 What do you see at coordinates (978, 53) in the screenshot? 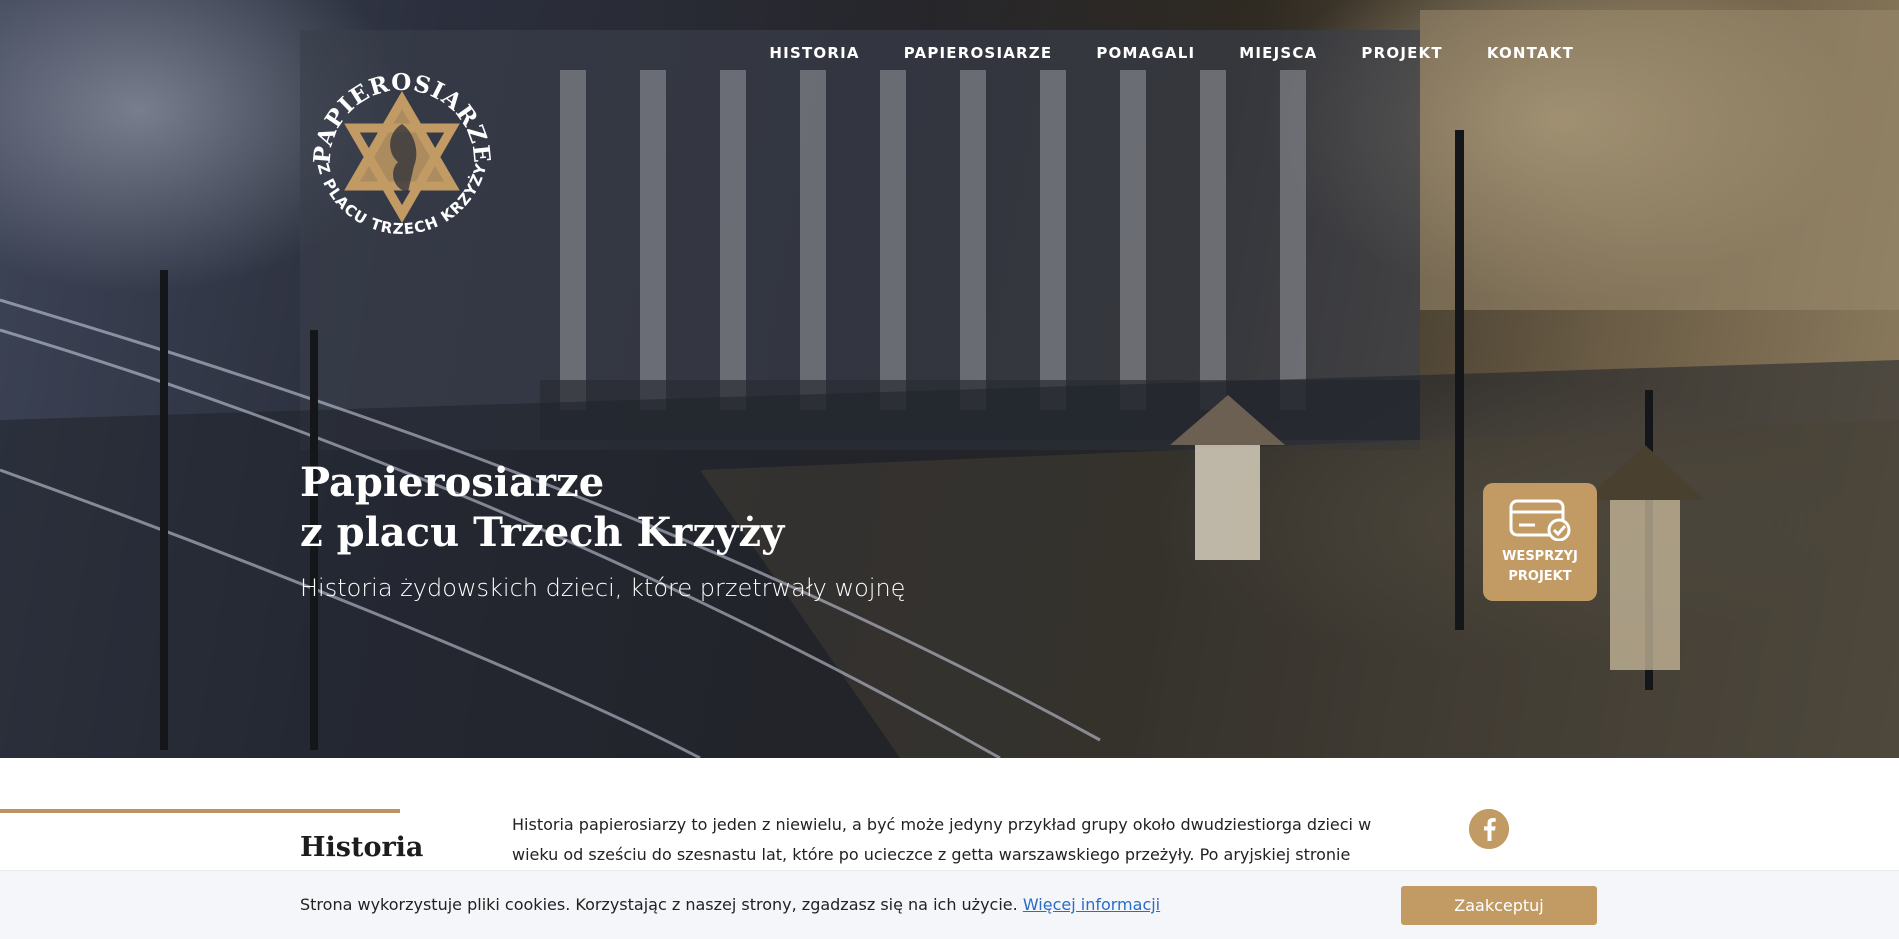
I see `nav-item-papierosiarze: PAPIEROSIARZE` at bounding box center [978, 53].